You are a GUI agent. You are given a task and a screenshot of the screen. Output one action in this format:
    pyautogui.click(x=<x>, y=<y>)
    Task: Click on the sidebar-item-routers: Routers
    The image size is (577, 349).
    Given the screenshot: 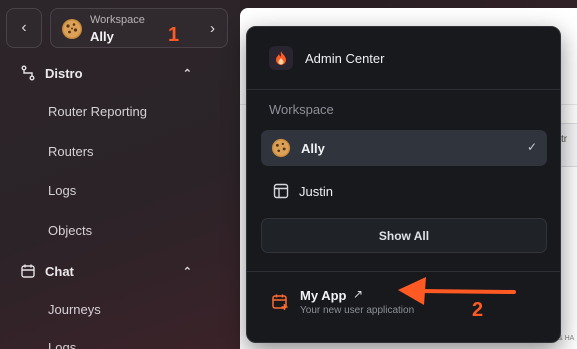 What is the action you would take?
    pyautogui.click(x=71, y=151)
    